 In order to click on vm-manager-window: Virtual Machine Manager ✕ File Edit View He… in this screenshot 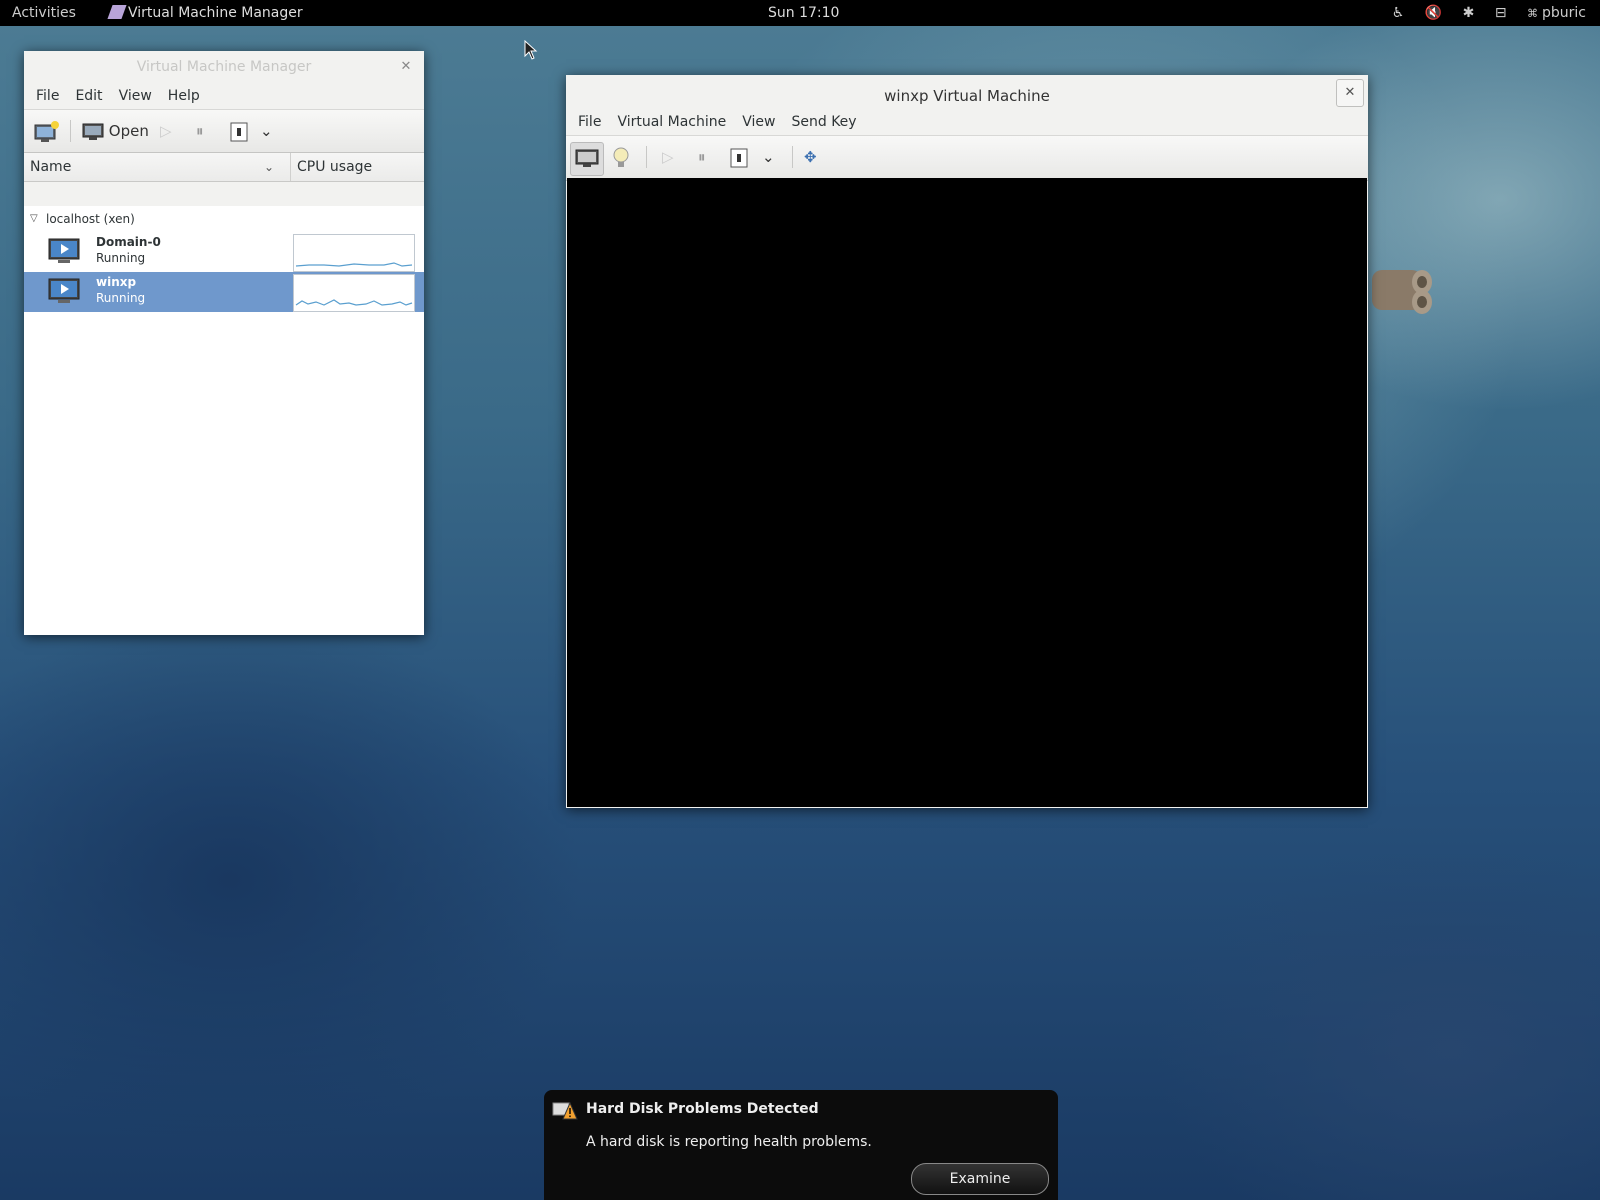, I will do `click(224, 343)`.